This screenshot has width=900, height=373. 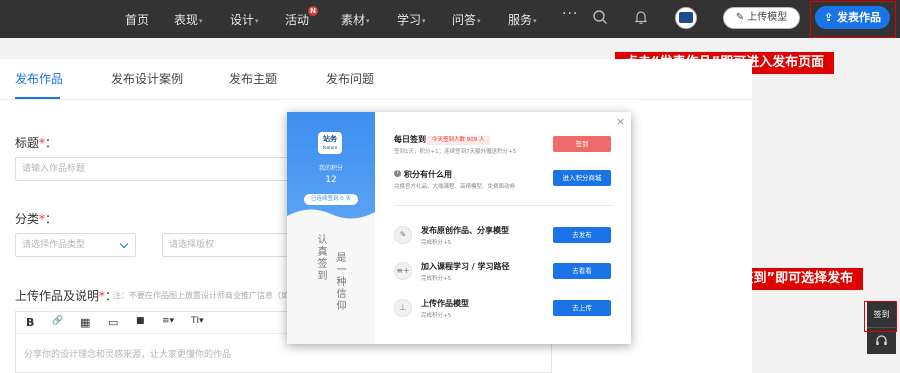 I want to click on avatar-image, so click(x=686, y=17).